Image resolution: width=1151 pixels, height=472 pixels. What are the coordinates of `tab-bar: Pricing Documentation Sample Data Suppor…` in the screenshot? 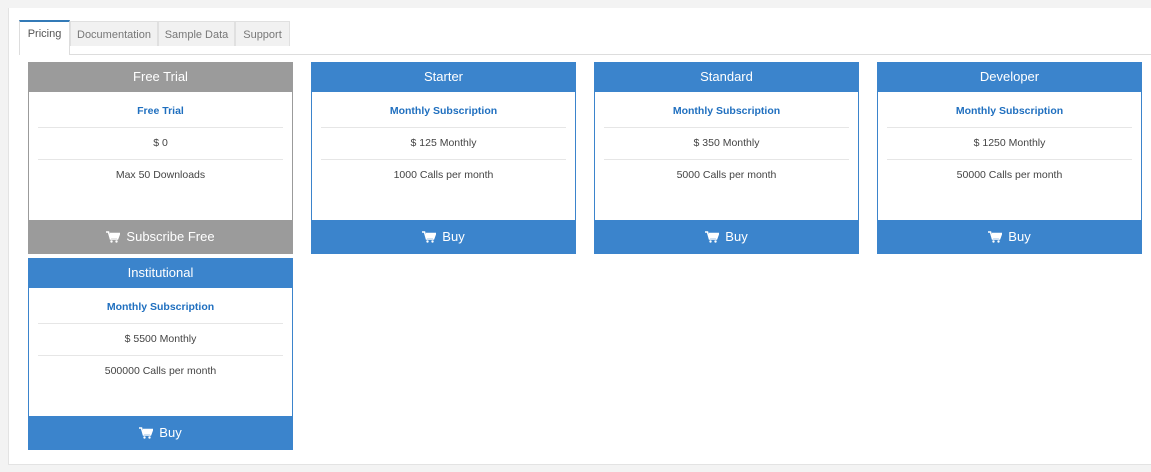 It's located at (585, 37).